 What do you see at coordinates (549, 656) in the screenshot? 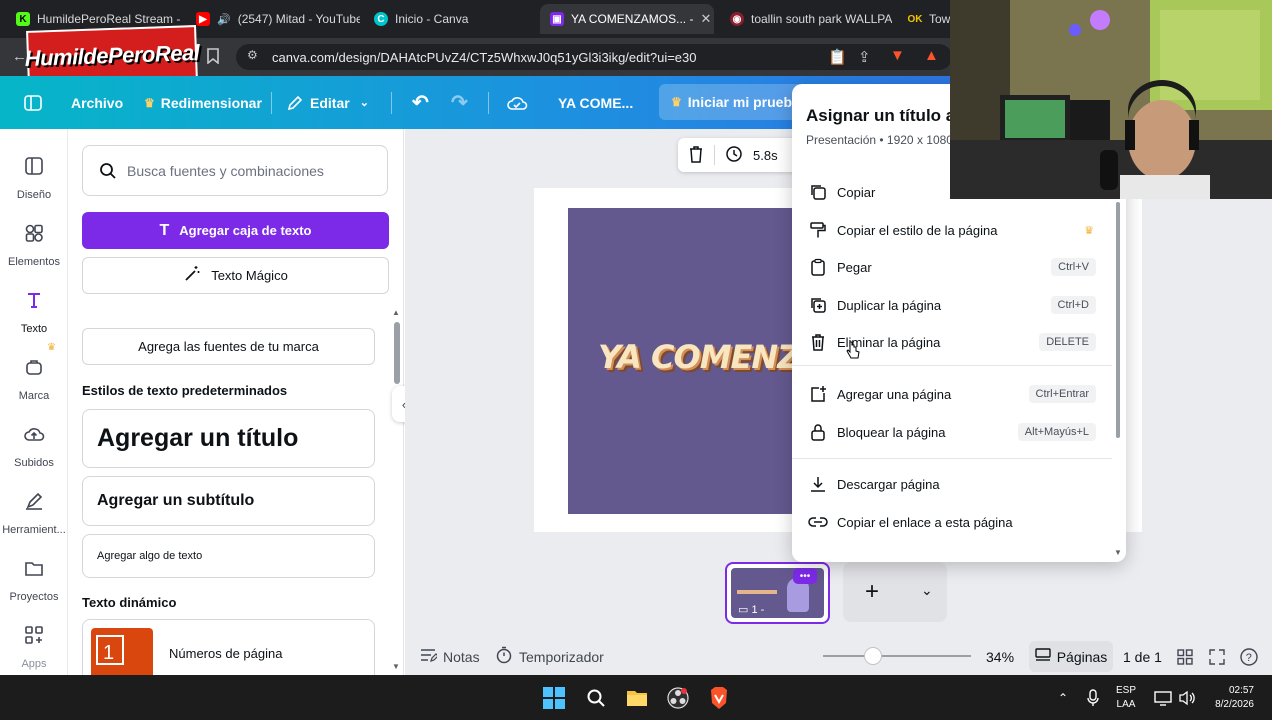
I see `timer-button: Temporizador` at bounding box center [549, 656].